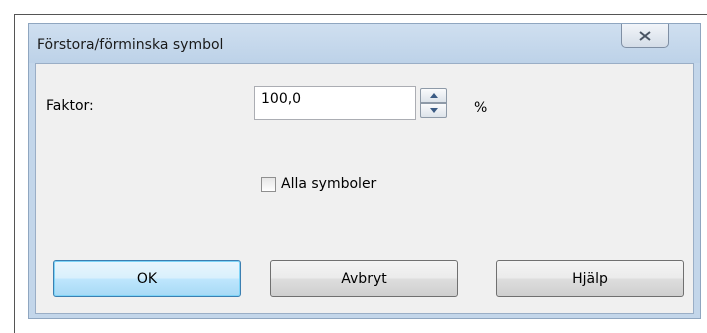 This screenshot has height=333, width=707. I want to click on all-symbols-label: Alla symboler, so click(329, 184).